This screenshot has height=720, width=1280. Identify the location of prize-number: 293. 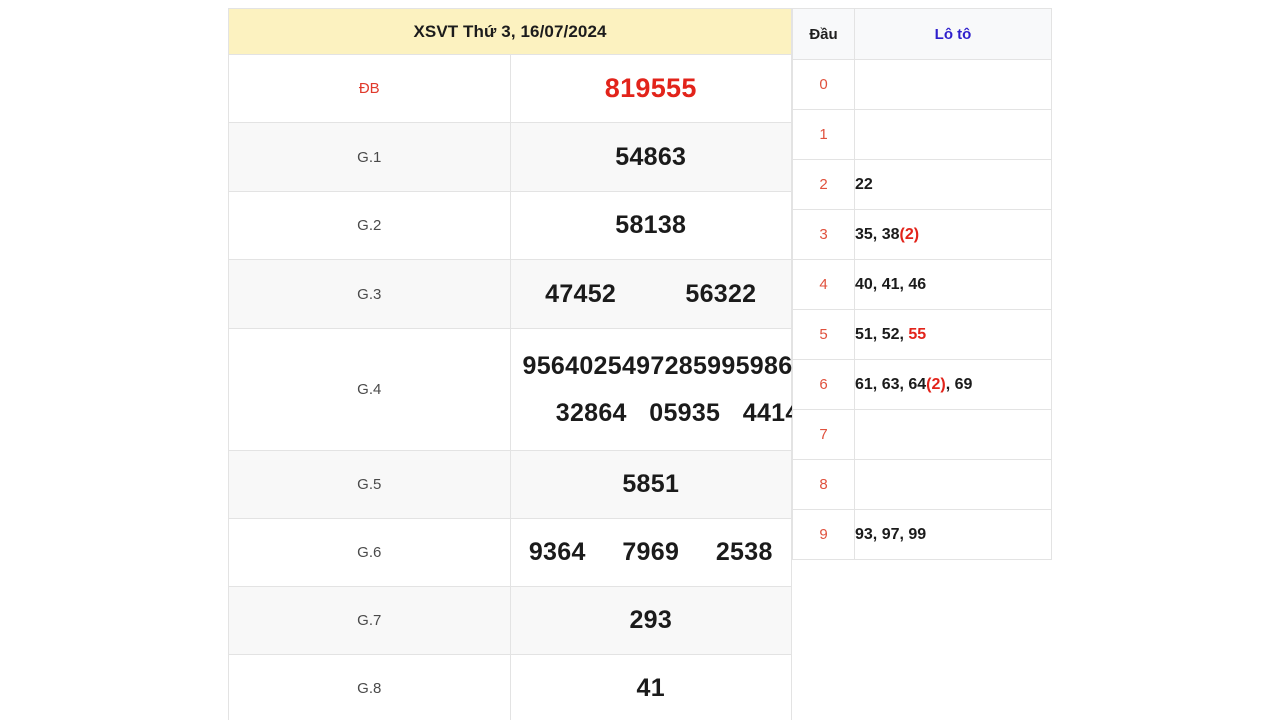
(651, 620).